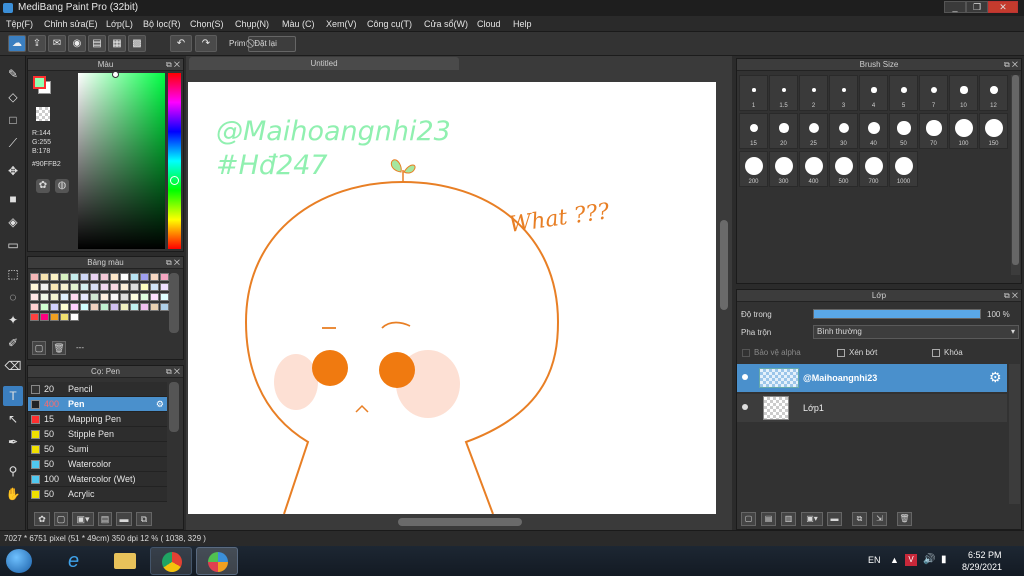 This screenshot has height=576, width=1024. Describe the element at coordinates (97, 434) in the screenshot. I see `brush-item: 50 Stipple Pen` at that location.